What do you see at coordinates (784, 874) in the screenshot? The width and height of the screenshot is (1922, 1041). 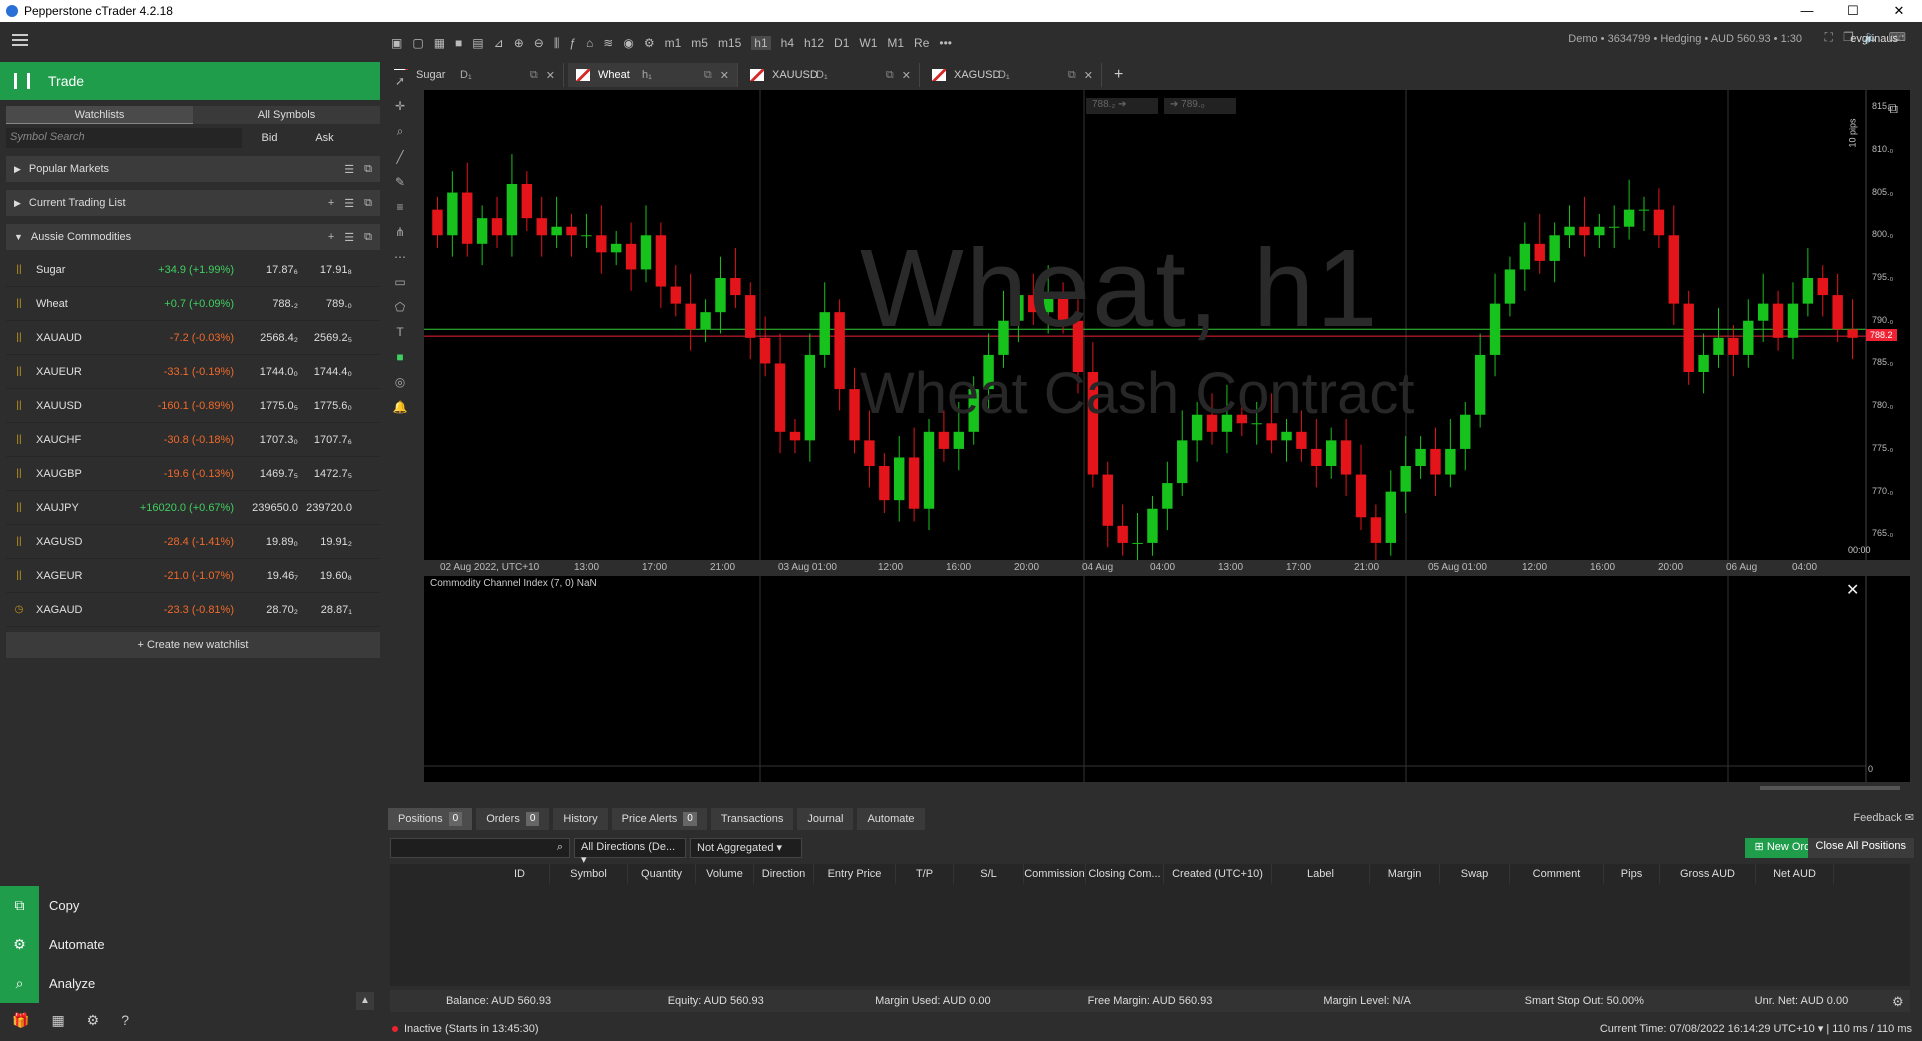 I see `table-column-header: Direction` at bounding box center [784, 874].